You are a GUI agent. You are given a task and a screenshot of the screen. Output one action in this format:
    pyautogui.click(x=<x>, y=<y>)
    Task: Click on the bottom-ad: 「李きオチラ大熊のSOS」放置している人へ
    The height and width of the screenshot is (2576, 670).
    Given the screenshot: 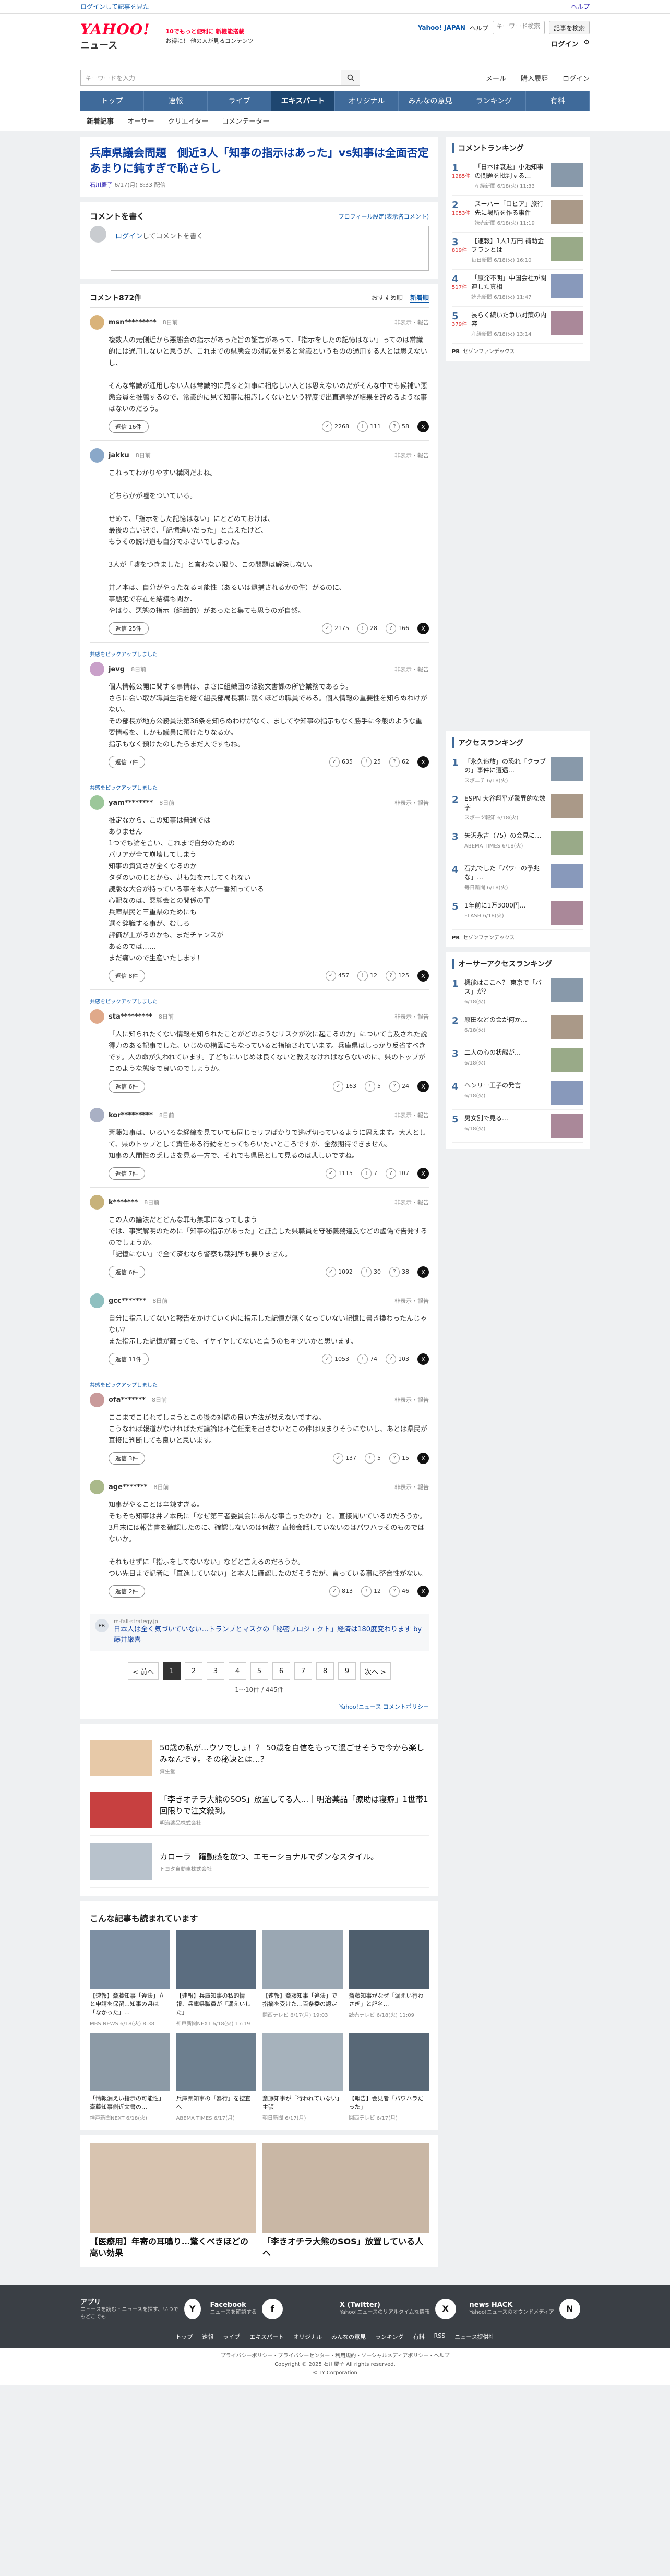 What is the action you would take?
    pyautogui.click(x=345, y=2201)
    